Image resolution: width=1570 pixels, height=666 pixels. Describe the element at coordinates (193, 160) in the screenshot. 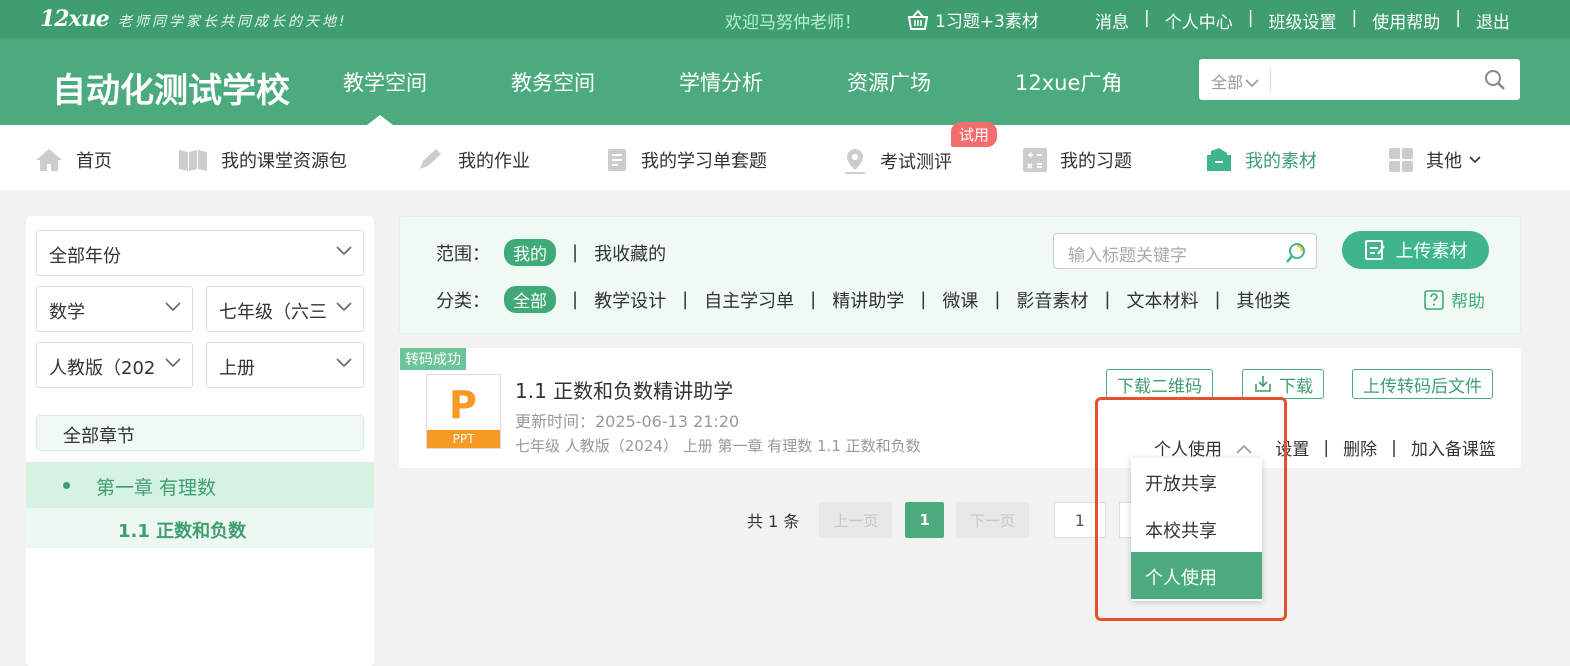

I see `book-icon` at that location.